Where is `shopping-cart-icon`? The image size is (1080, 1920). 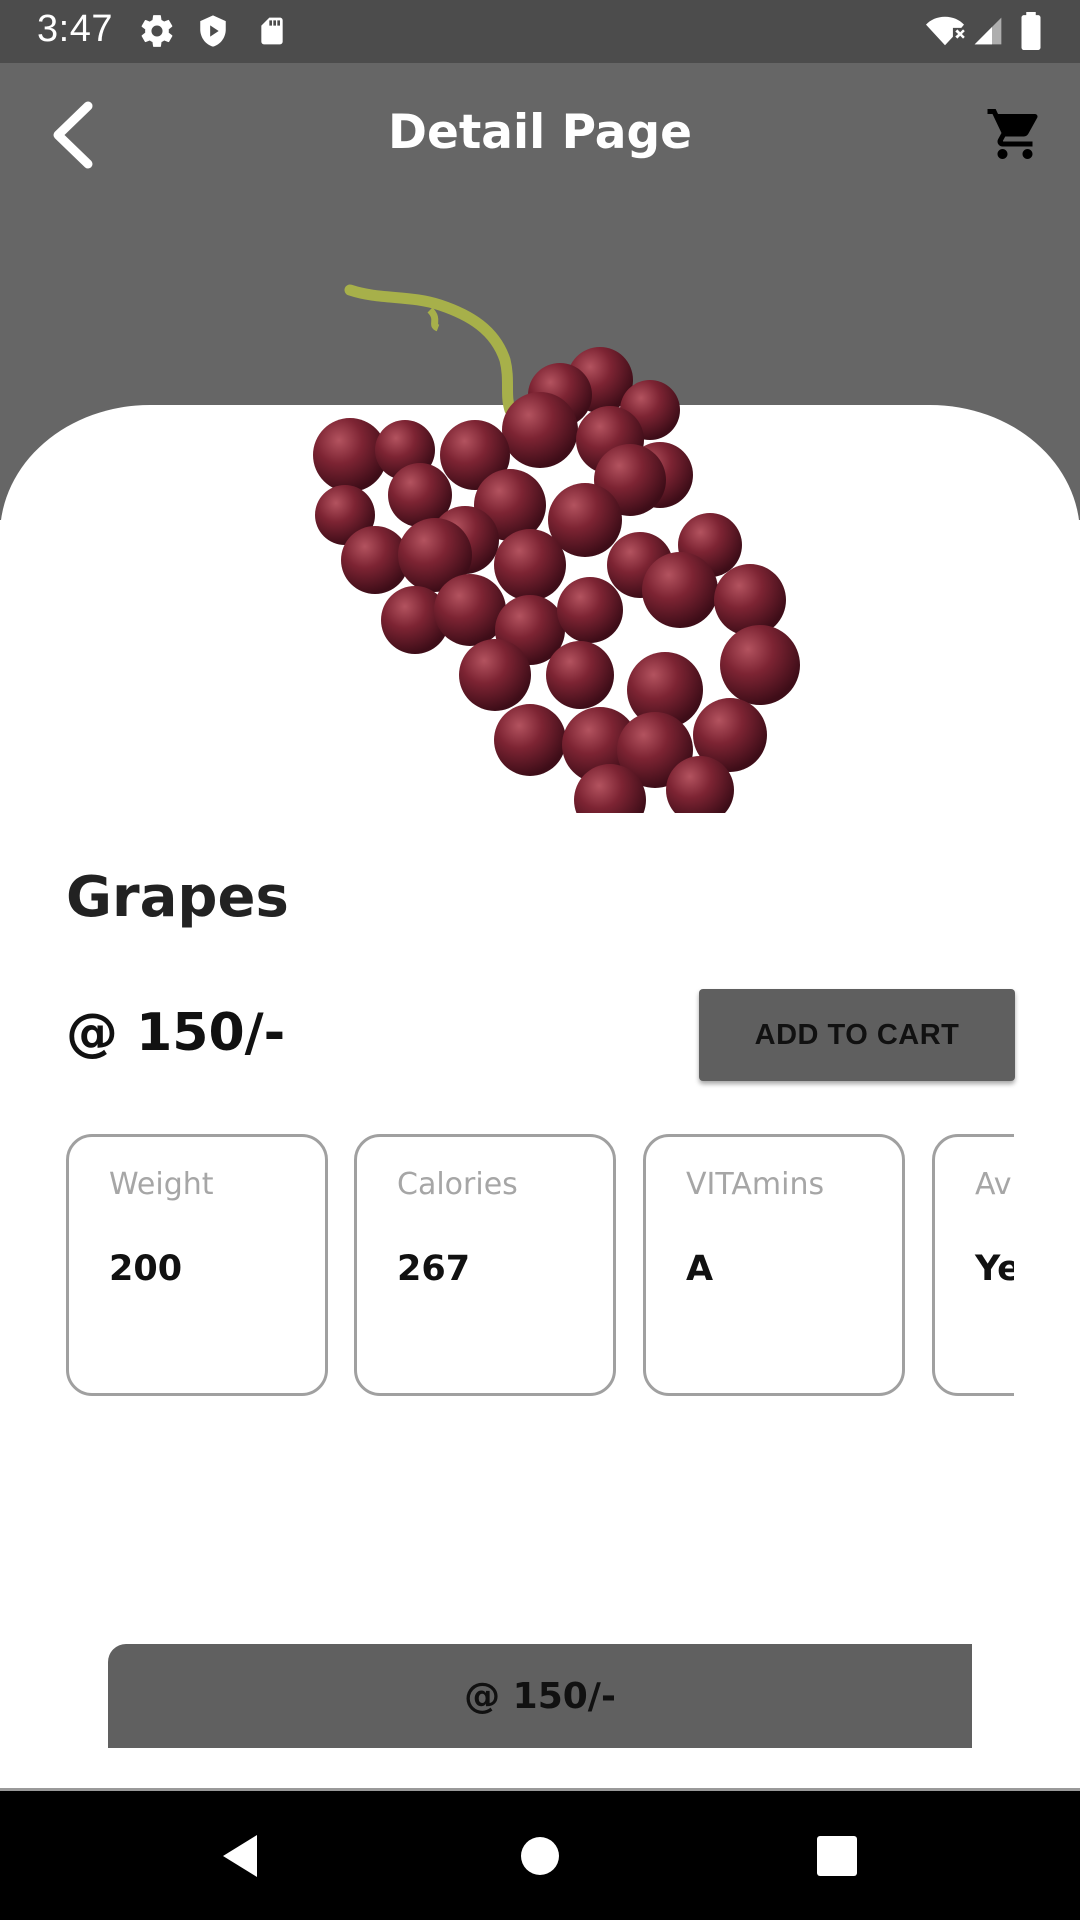
shopping-cart-icon is located at coordinates (1012, 134).